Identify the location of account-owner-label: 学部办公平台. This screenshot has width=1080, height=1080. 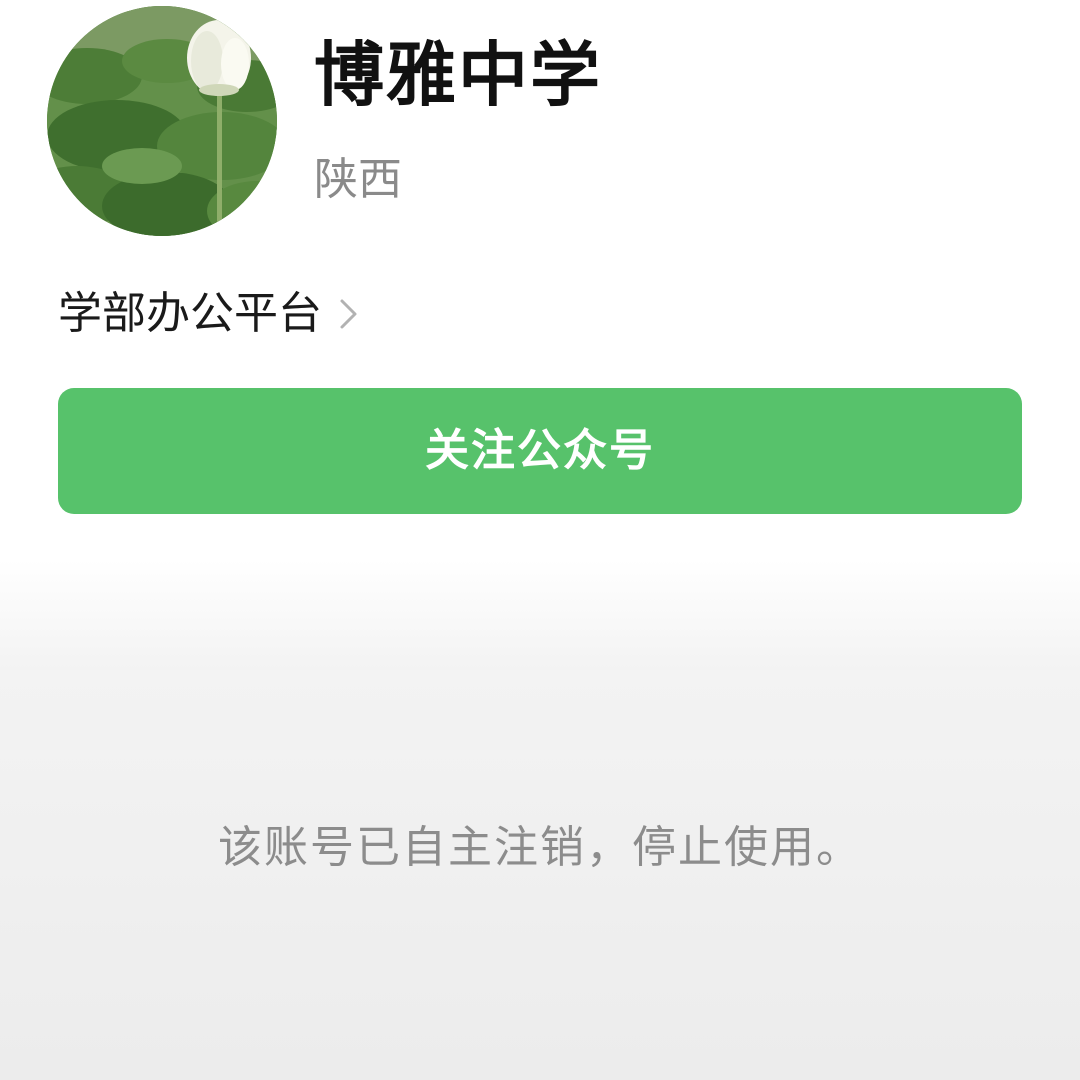
(190, 313).